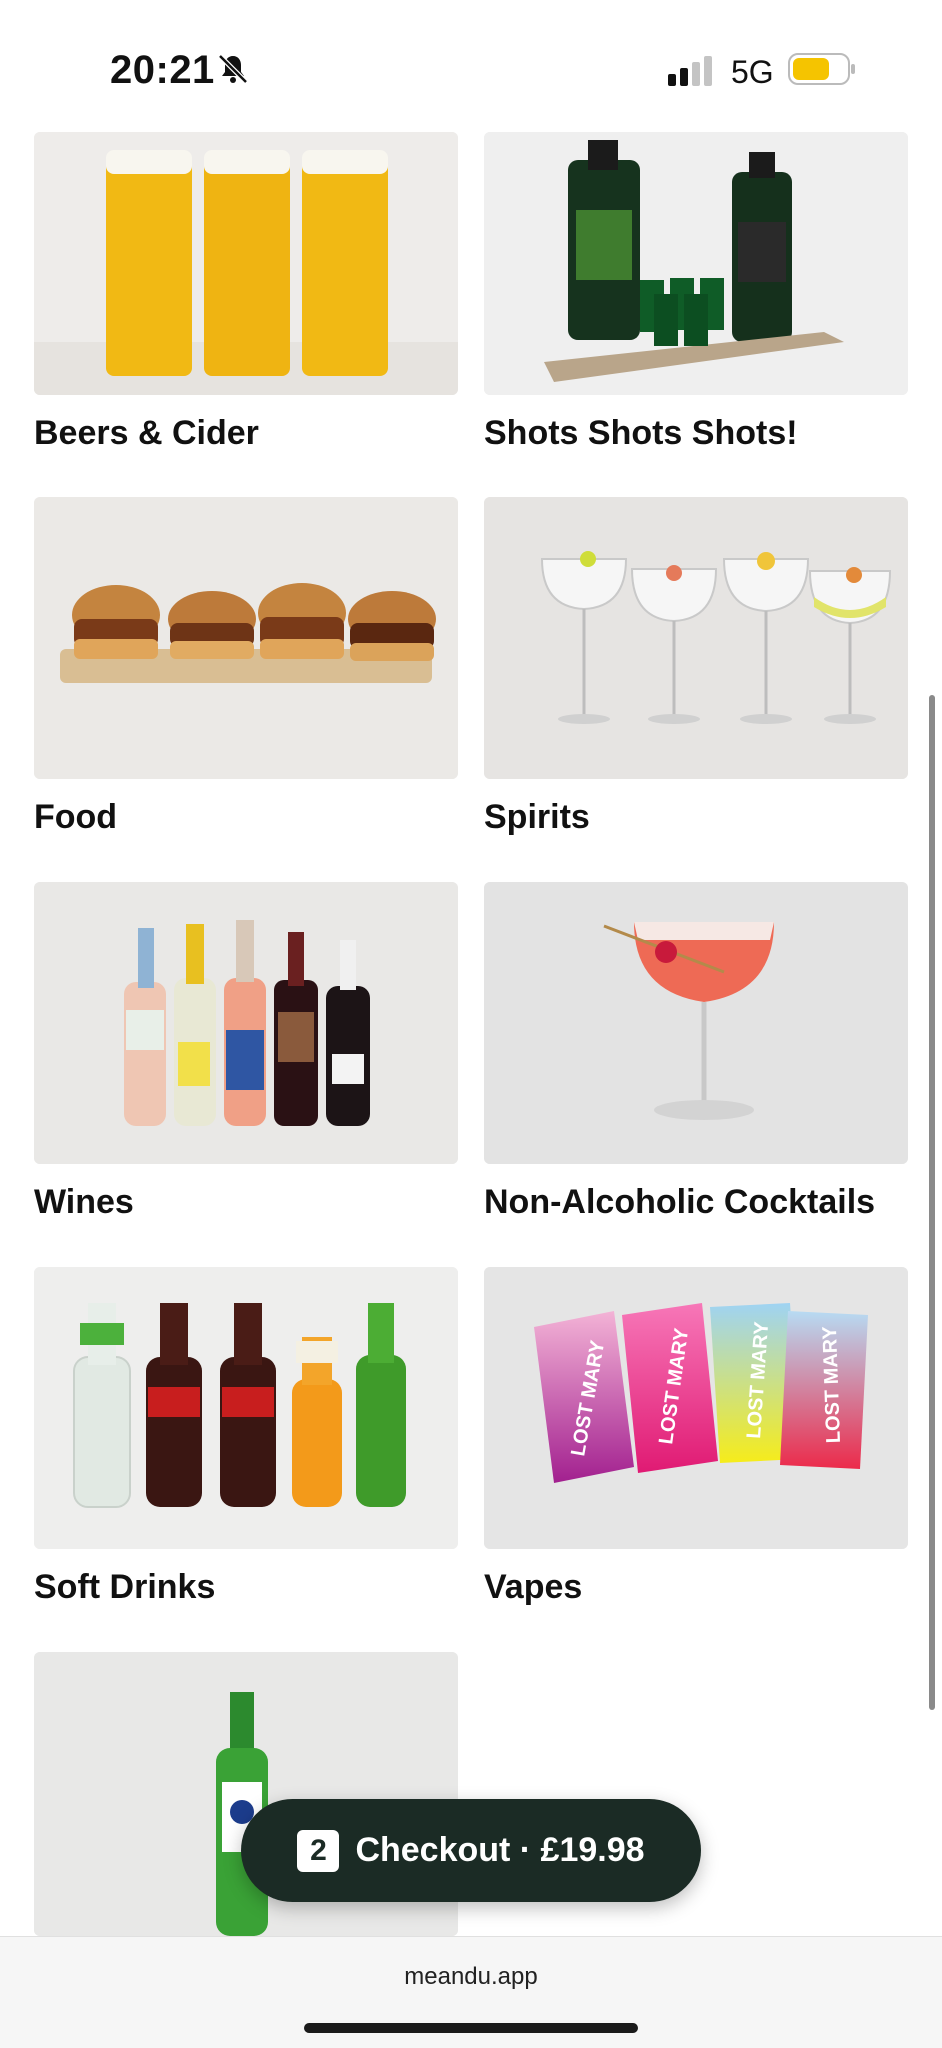  I want to click on gin-glasses-image, so click(696, 638).